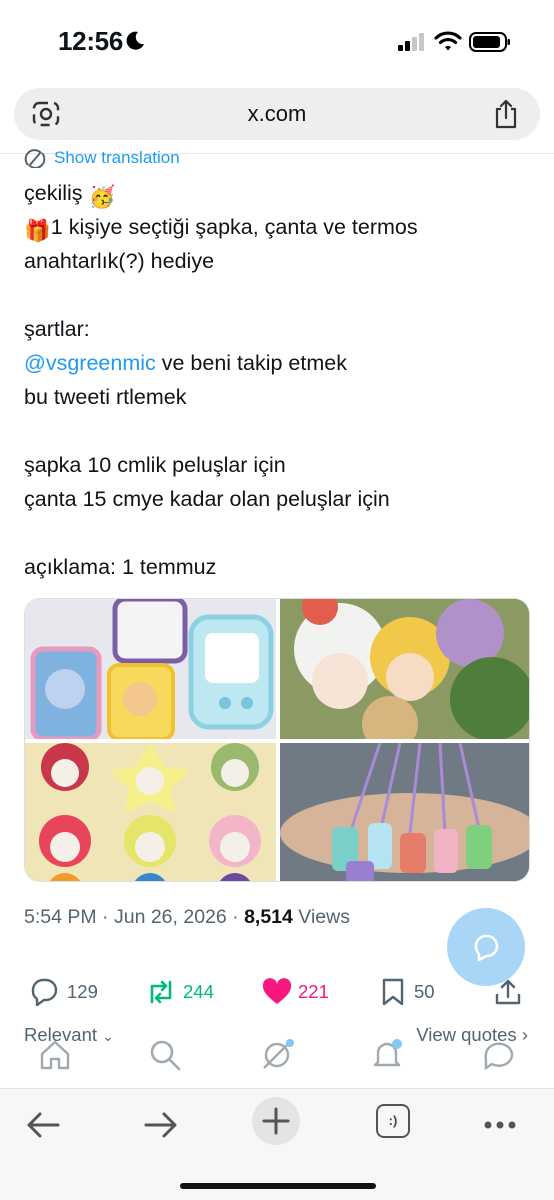  I want to click on media-photo-bottle-keychains, so click(404, 812).